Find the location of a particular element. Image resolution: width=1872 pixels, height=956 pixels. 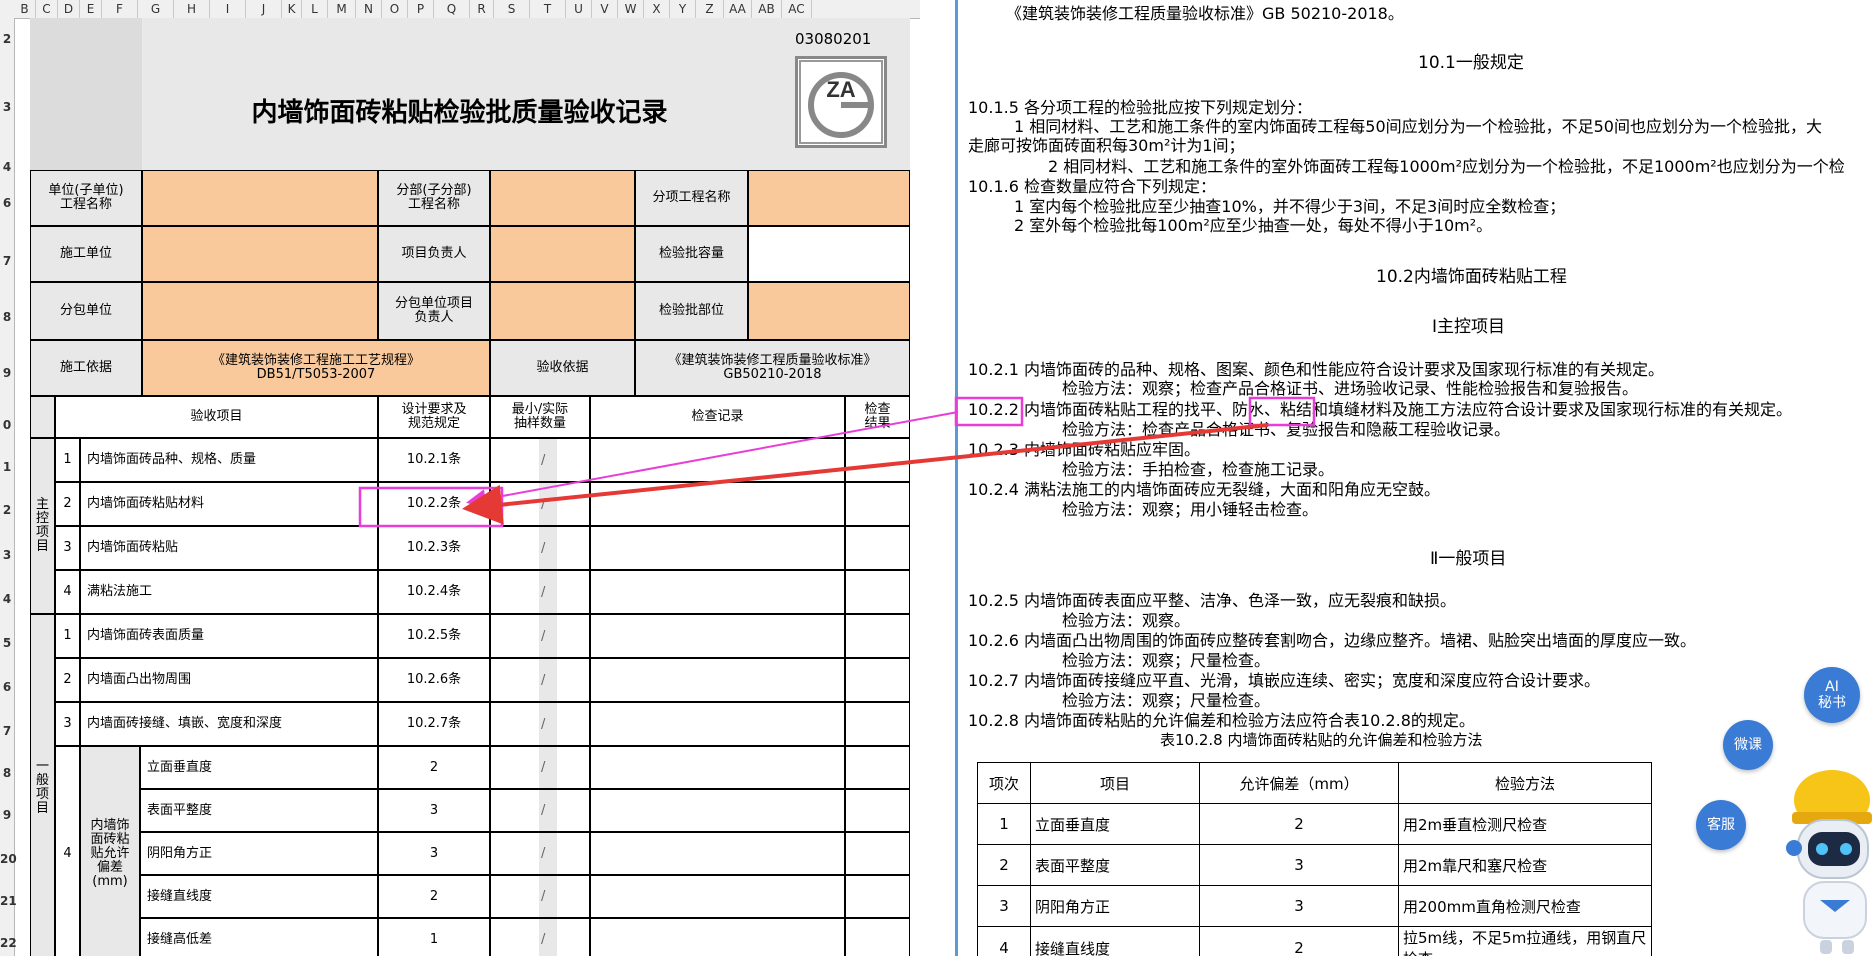

input-sub-manager is located at coordinates (562, 311).